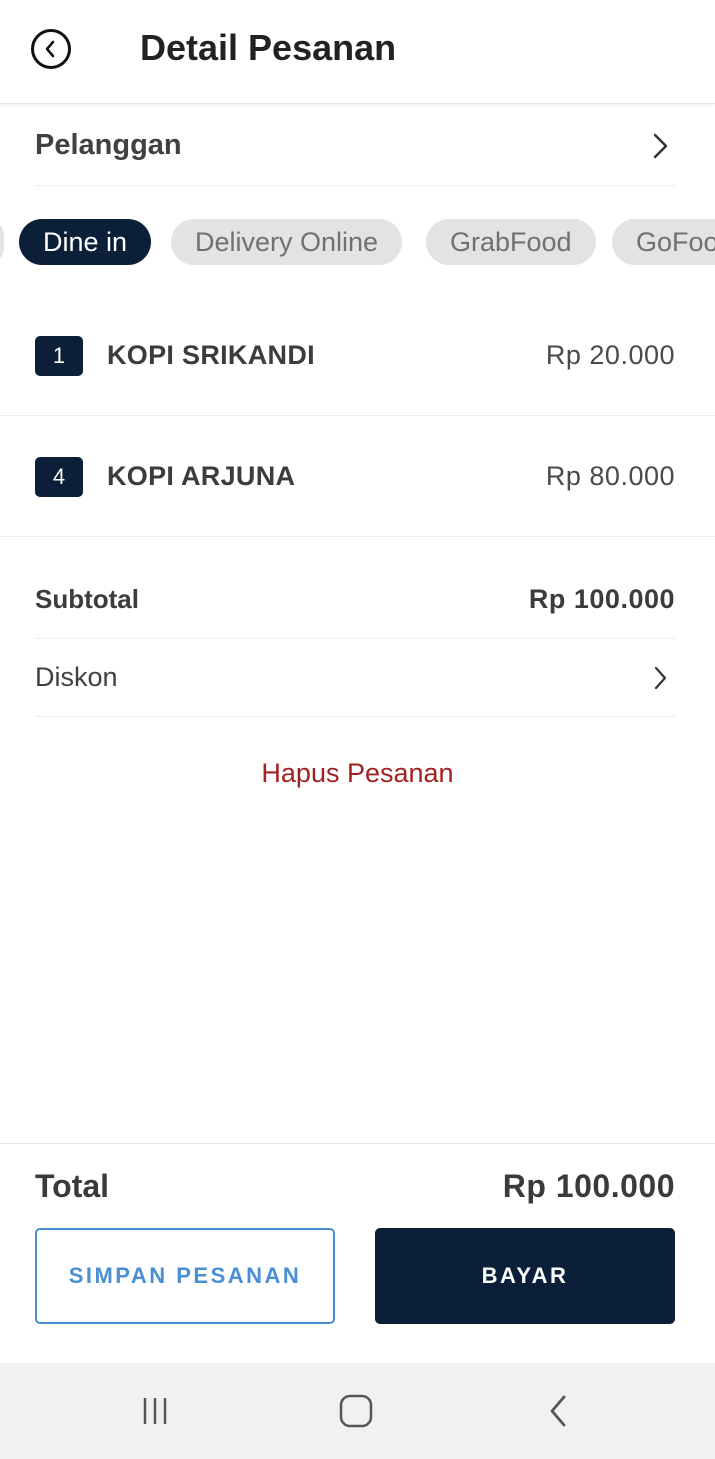 The image size is (715, 1459). Describe the element at coordinates (511, 242) in the screenshot. I see `chip-grabfood: GrabFood` at that location.